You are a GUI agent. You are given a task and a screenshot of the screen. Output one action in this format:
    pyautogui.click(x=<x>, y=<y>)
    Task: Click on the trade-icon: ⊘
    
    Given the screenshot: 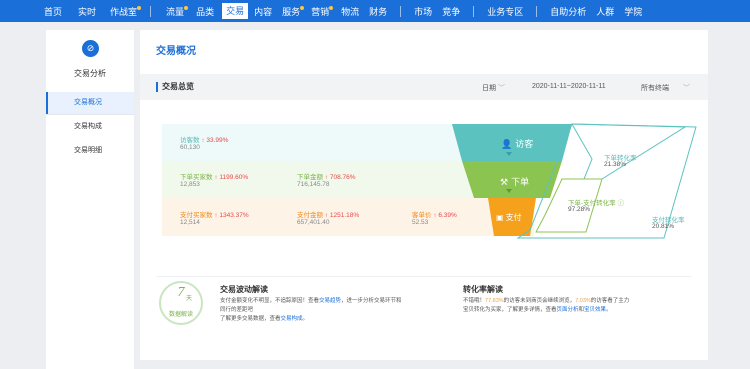 What is the action you would take?
    pyautogui.click(x=90, y=48)
    